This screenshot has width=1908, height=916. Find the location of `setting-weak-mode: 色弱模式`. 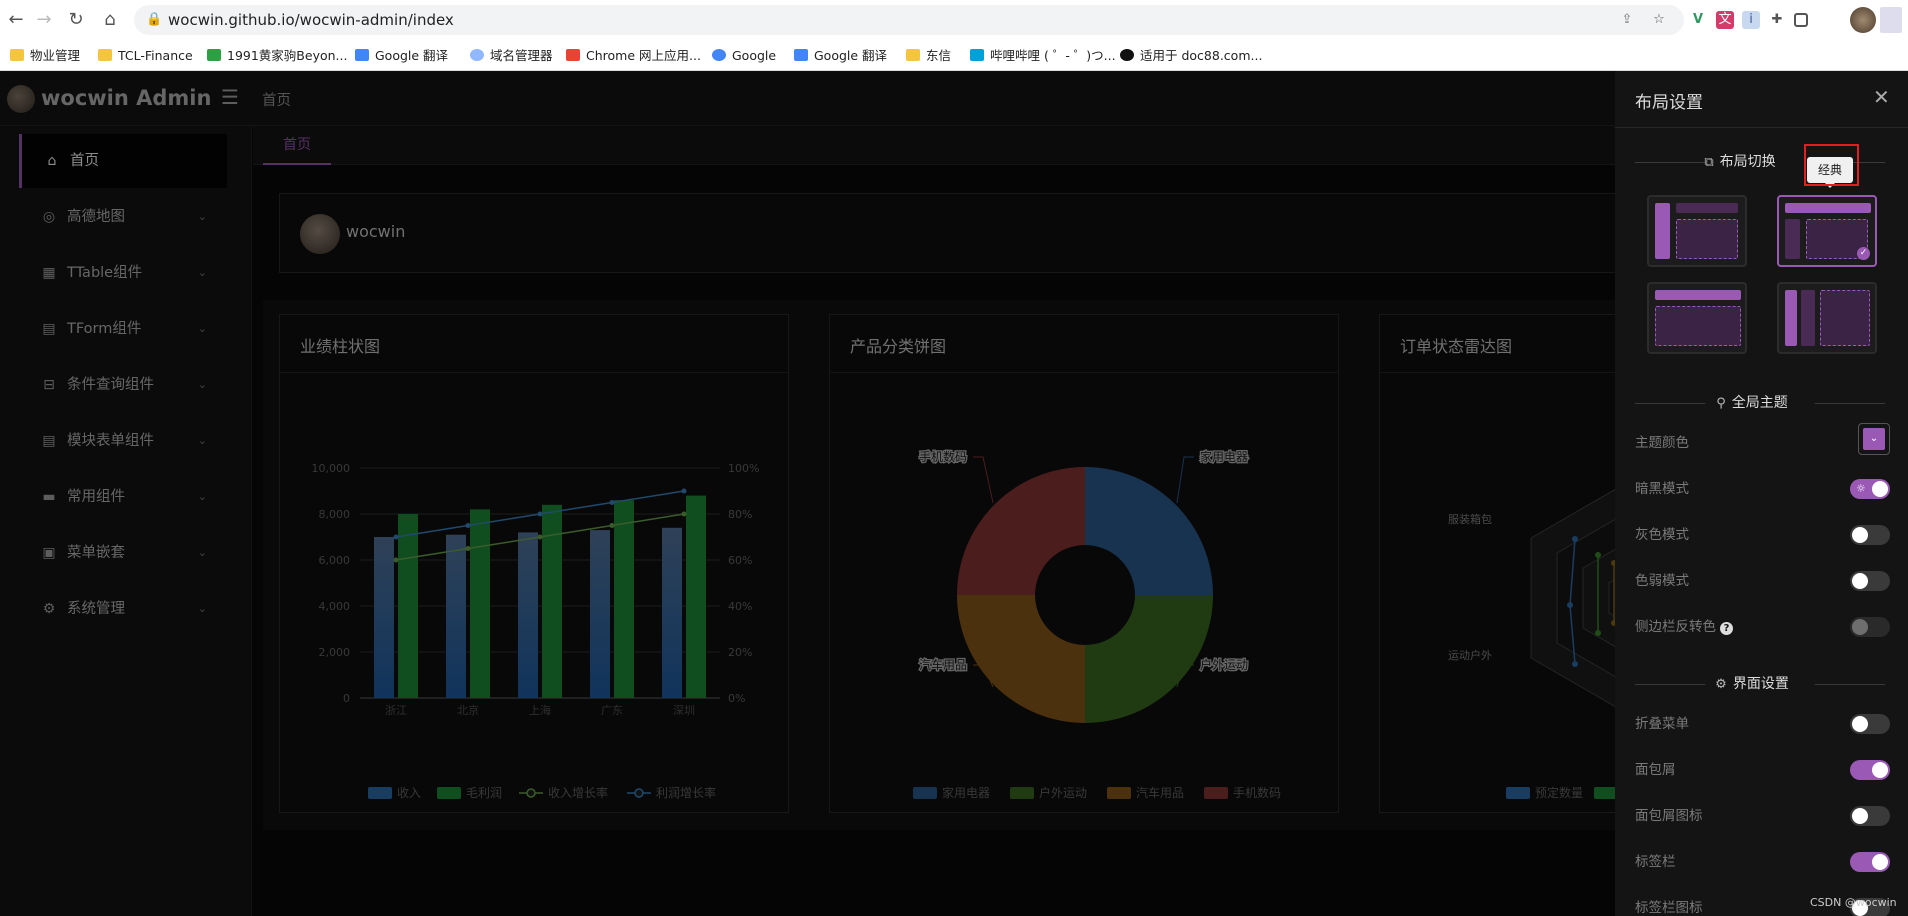

setting-weak-mode: 色弱模式 is located at coordinates (1762, 581).